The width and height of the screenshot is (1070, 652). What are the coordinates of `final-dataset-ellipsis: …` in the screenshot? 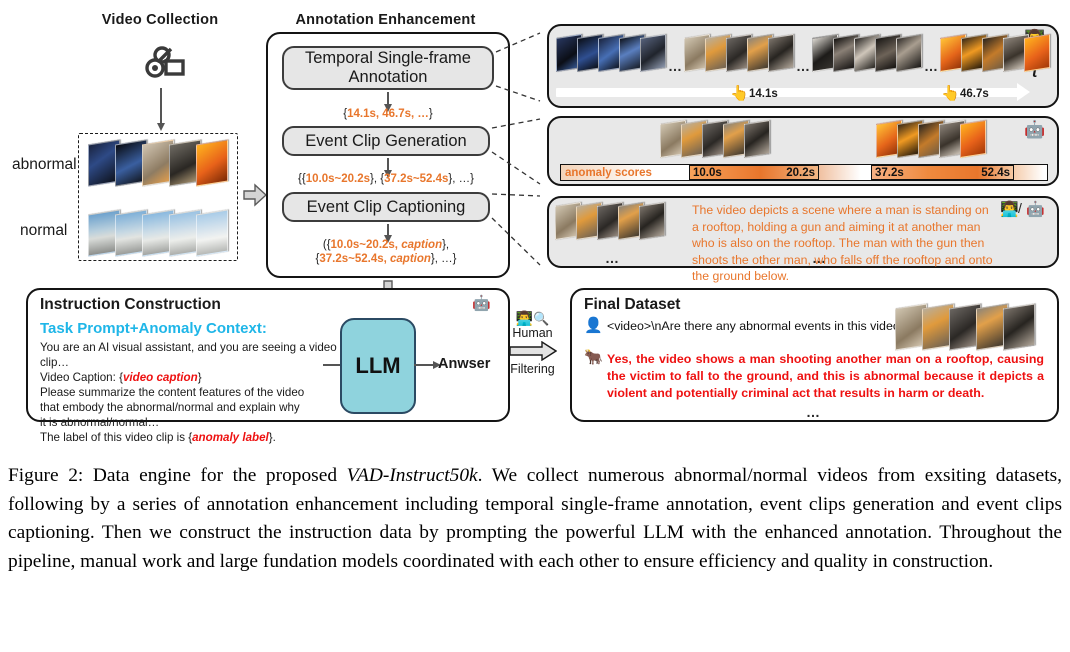 It's located at (813, 412).